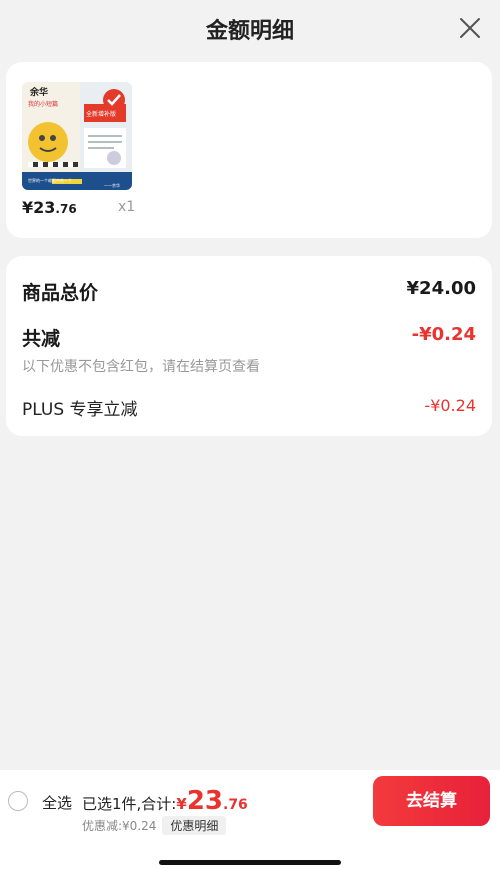  What do you see at coordinates (250, 819) in the screenshot?
I see `checkout-bar: 全选 已选1件,合计:¥23.76 优惠减:¥0.24 优惠明细 去结算` at bounding box center [250, 819].